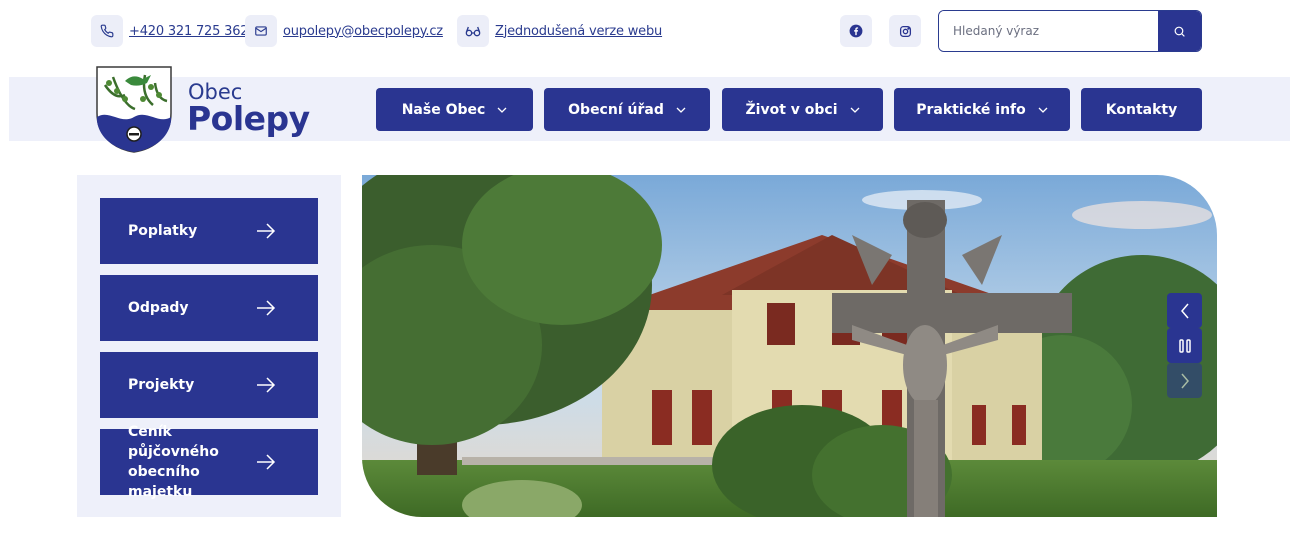 This screenshot has height=541, width=1290. I want to click on search-button, so click(1179, 31).